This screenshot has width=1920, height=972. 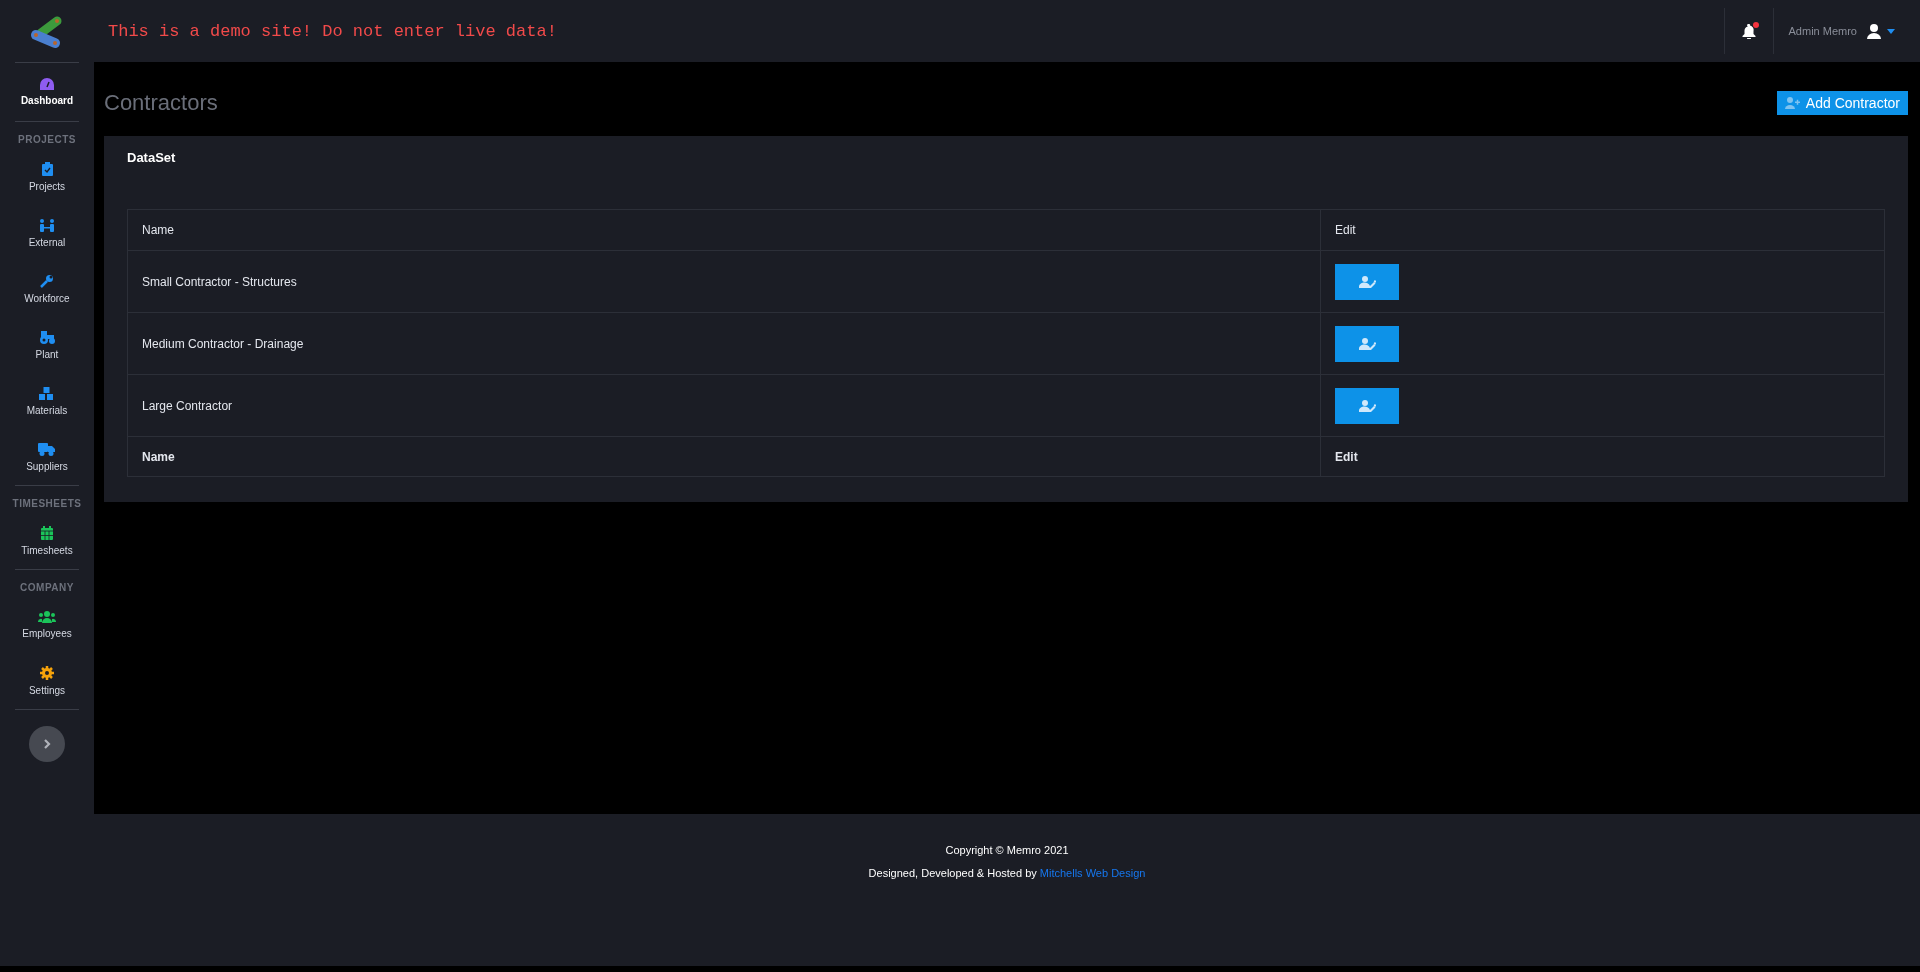 I want to click on column-header: Edit, so click(x=1602, y=230).